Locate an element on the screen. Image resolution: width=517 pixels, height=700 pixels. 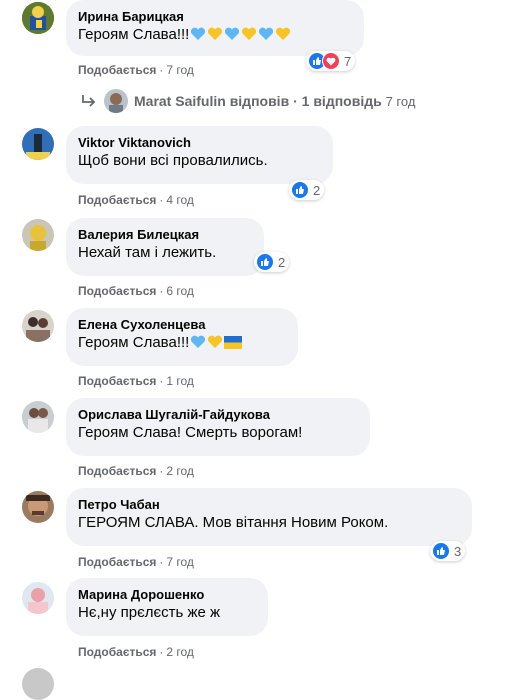
comment-text: ГЕРОЯМ СЛАВА. Мов вітання Новим Роком. is located at coordinates (233, 522).